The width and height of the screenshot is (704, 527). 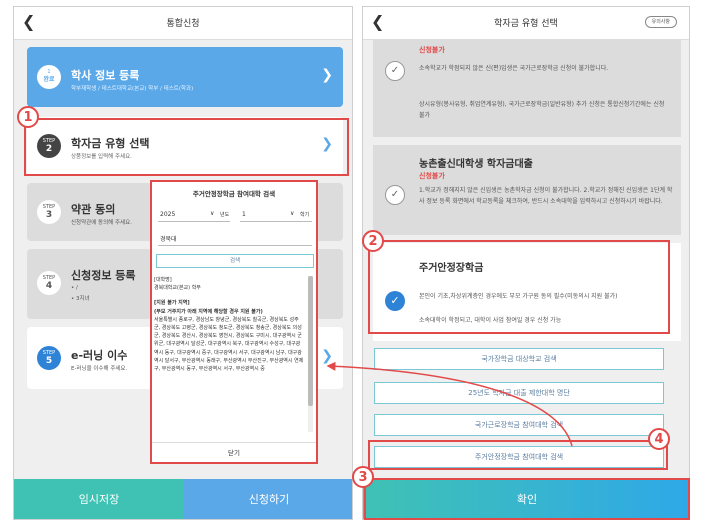 I want to click on connector-arrow, so click(x=449, y=404).